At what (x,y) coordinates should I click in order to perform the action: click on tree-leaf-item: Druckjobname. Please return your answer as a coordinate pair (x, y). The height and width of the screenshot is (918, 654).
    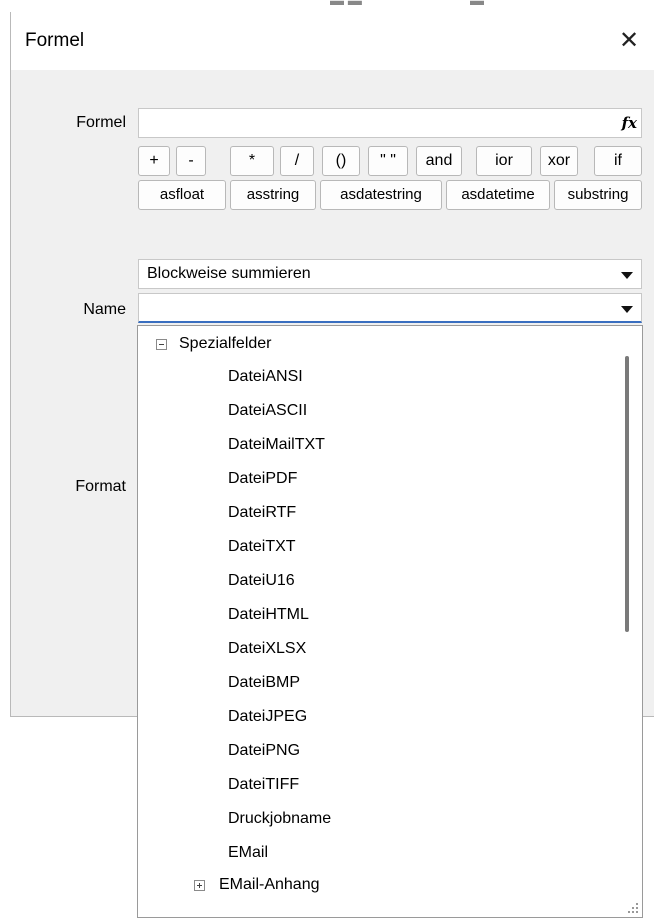
    Looking at the image, I should click on (279, 819).